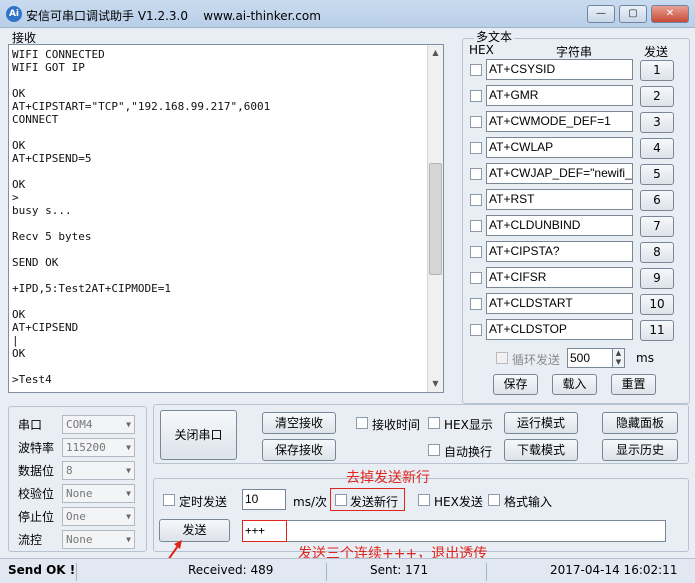 The image size is (695, 583). I want to click on send-command-button: 11, so click(657, 330).